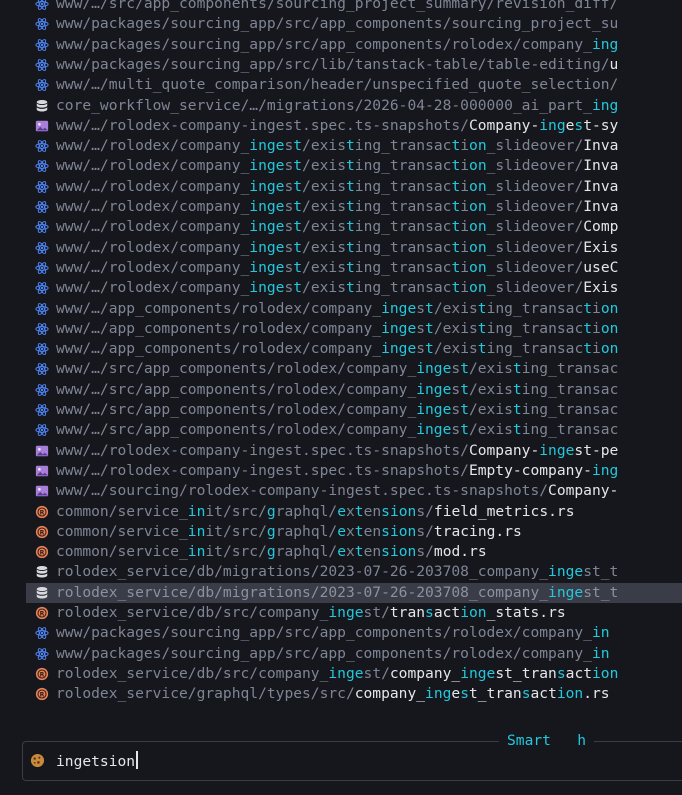 The image size is (682, 795). What do you see at coordinates (529, 740) in the screenshot?
I see `match-mode-label: Smart` at bounding box center [529, 740].